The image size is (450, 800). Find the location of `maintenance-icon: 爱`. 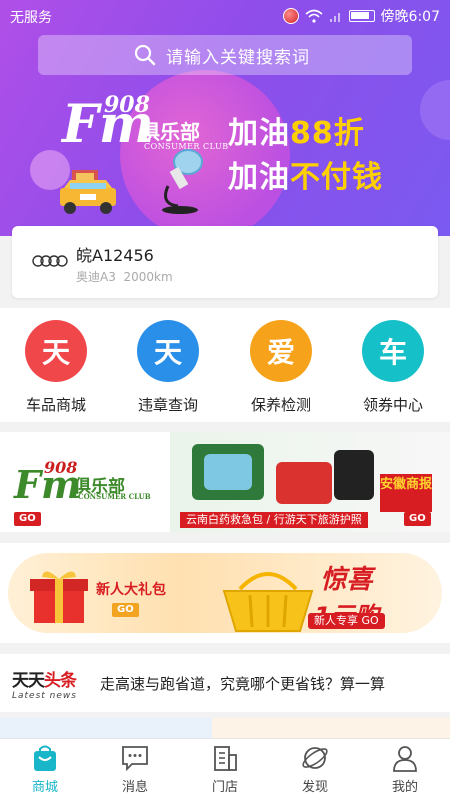

maintenance-icon: 爱 is located at coordinates (281, 351).